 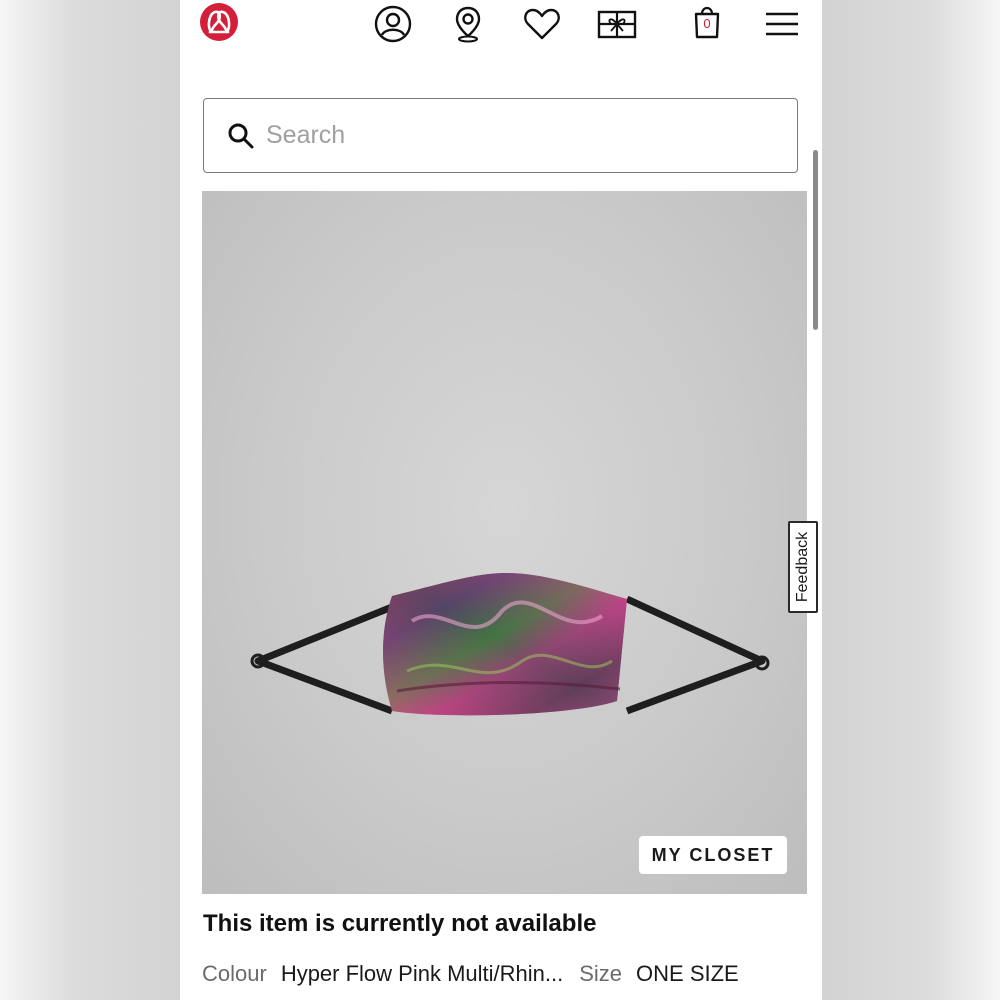 I want to click on gift-card-icon, so click(x=617, y=24).